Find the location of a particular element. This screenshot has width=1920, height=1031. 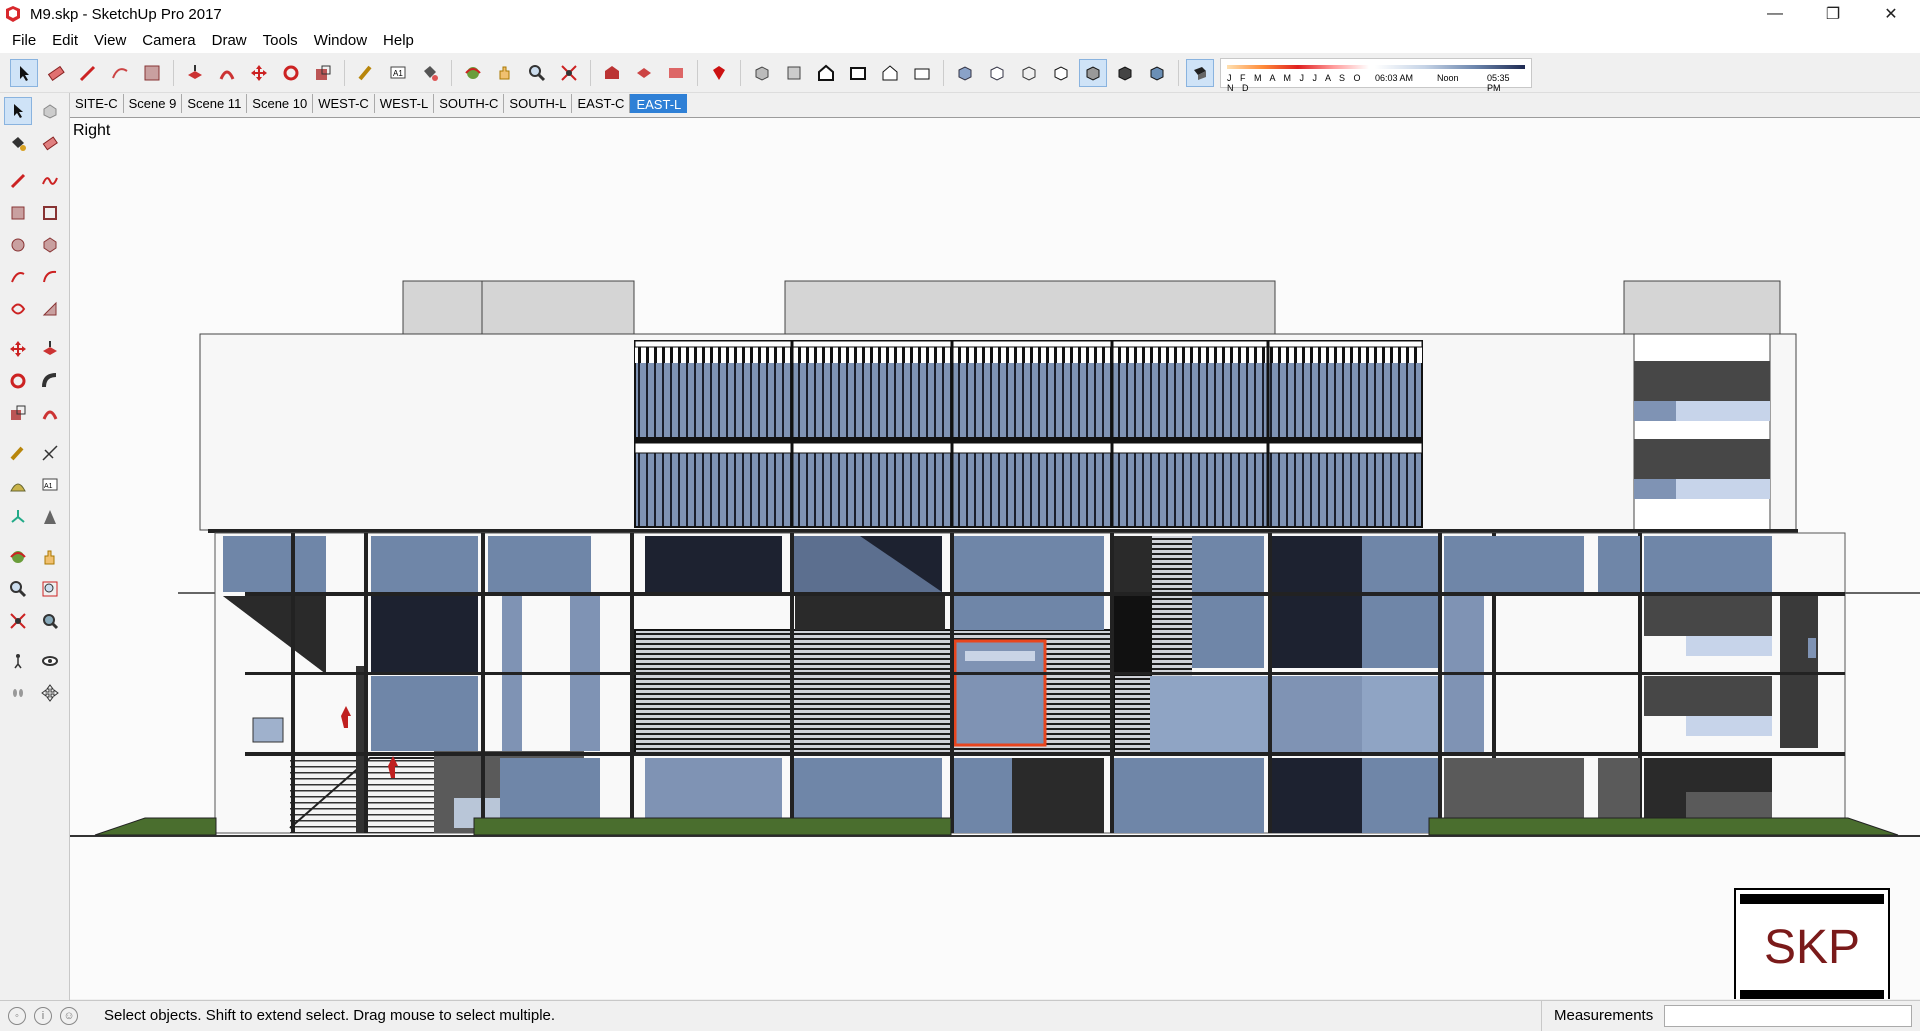

top-view-icon is located at coordinates (794, 73).